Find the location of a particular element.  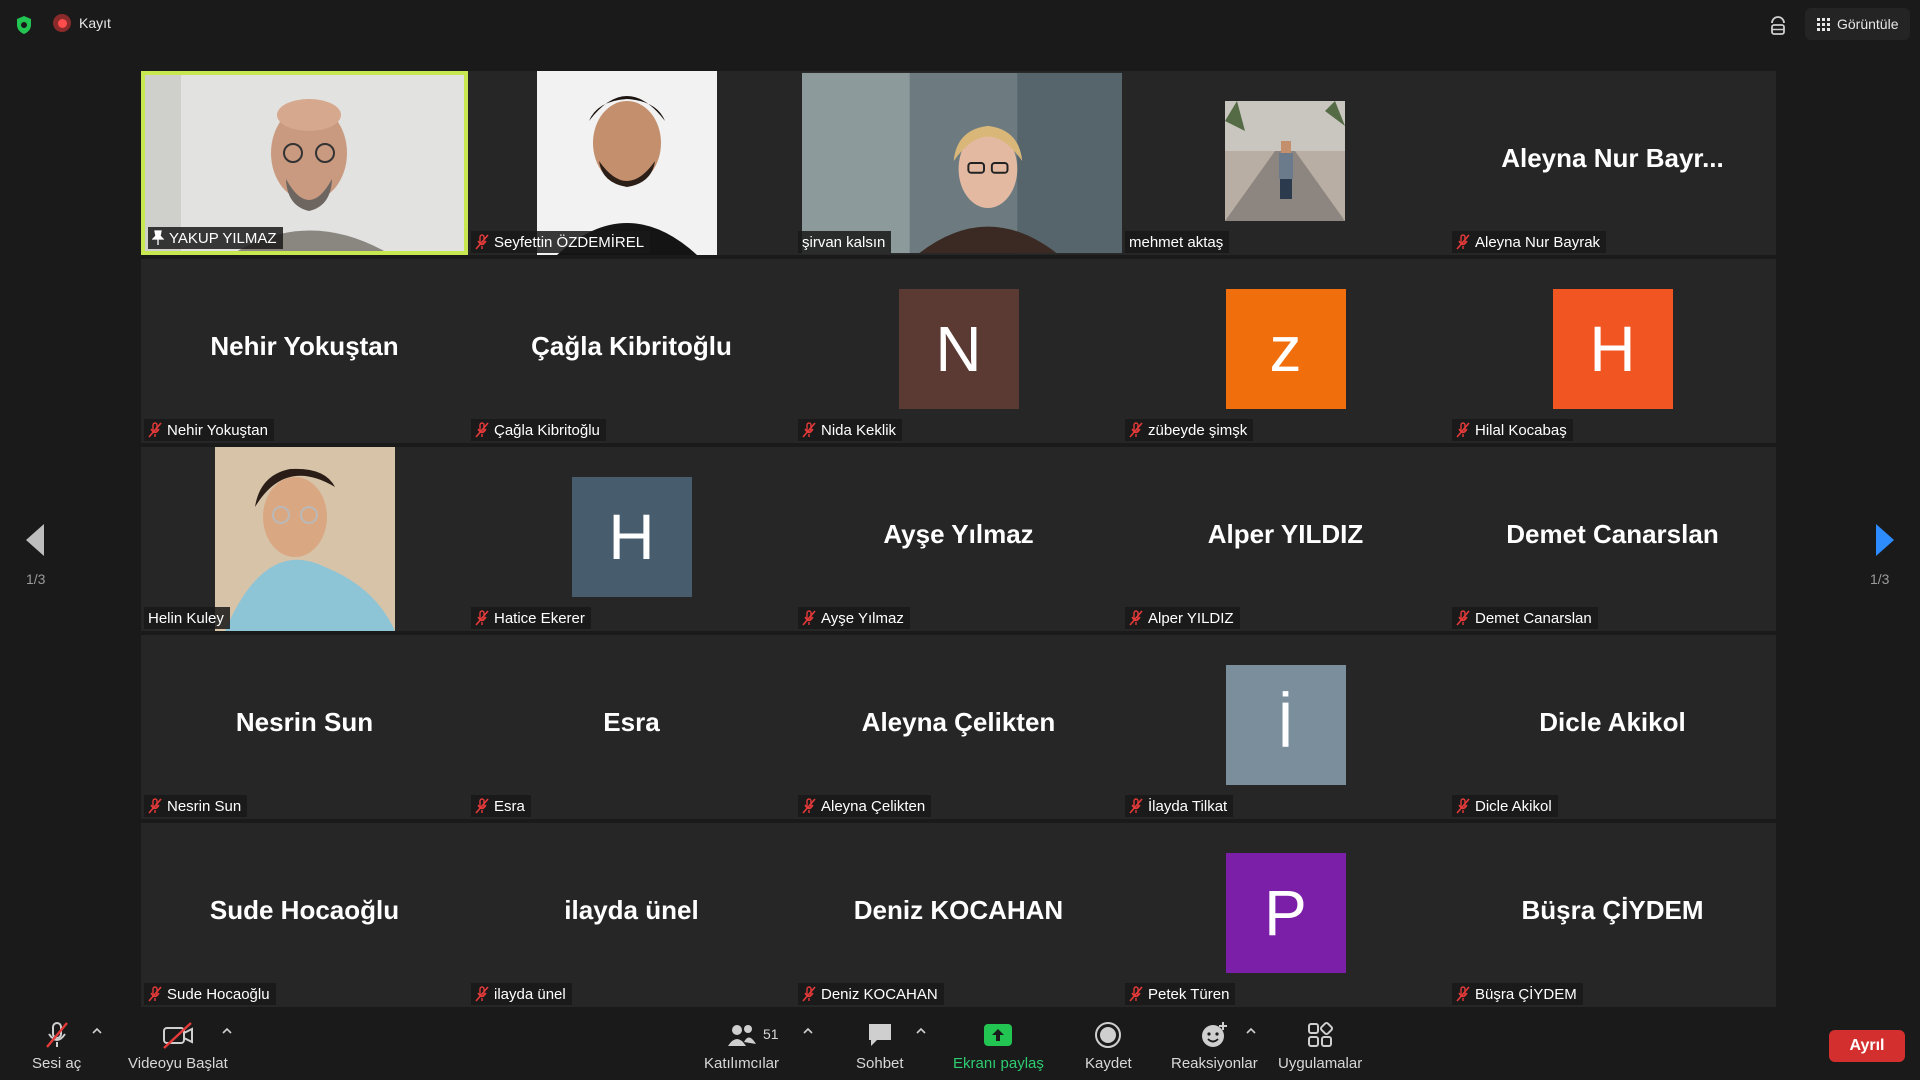

unmute-button: Sesi aç is located at coordinates (56, 1046).